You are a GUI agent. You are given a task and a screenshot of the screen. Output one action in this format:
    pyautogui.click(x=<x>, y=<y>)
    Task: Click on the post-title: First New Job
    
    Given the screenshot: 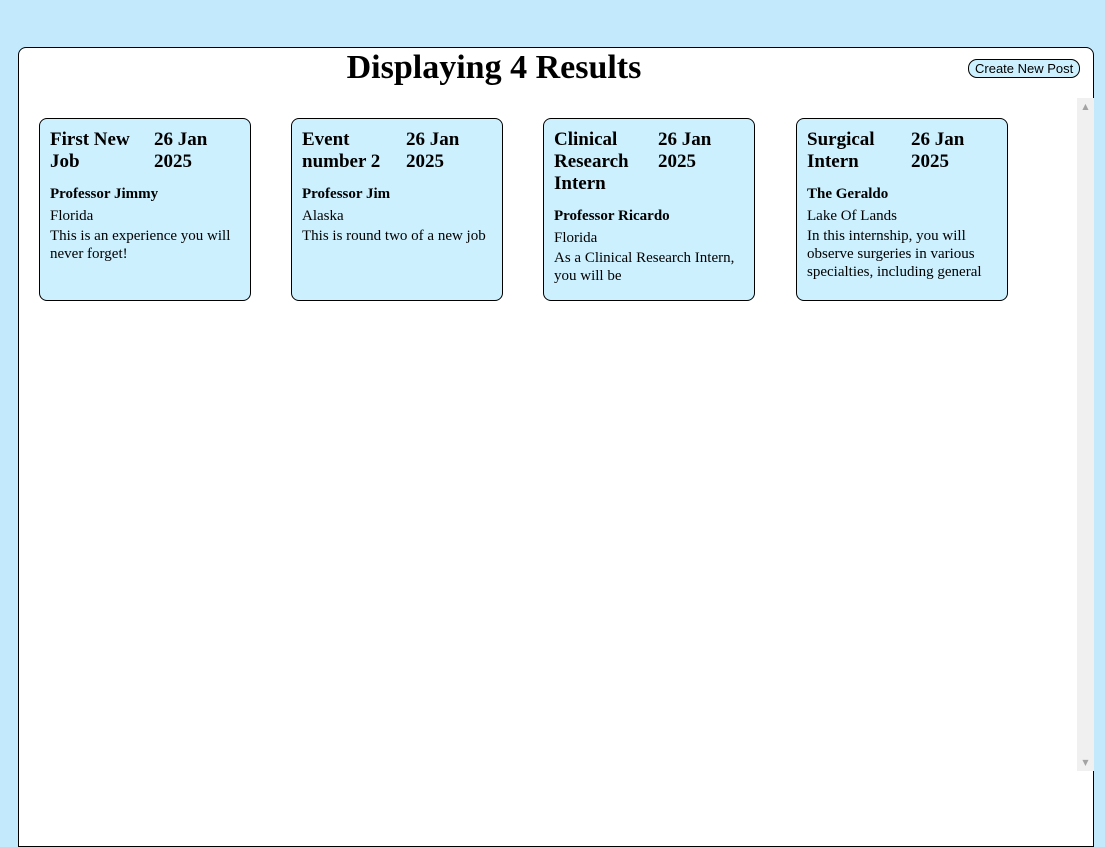 What is the action you would take?
    pyautogui.click(x=90, y=150)
    